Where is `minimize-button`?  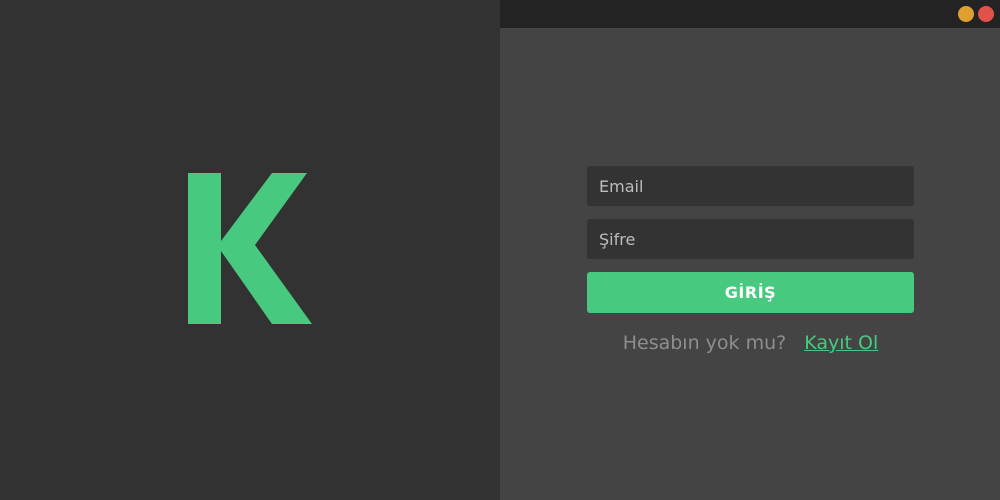 minimize-button is located at coordinates (966, 14).